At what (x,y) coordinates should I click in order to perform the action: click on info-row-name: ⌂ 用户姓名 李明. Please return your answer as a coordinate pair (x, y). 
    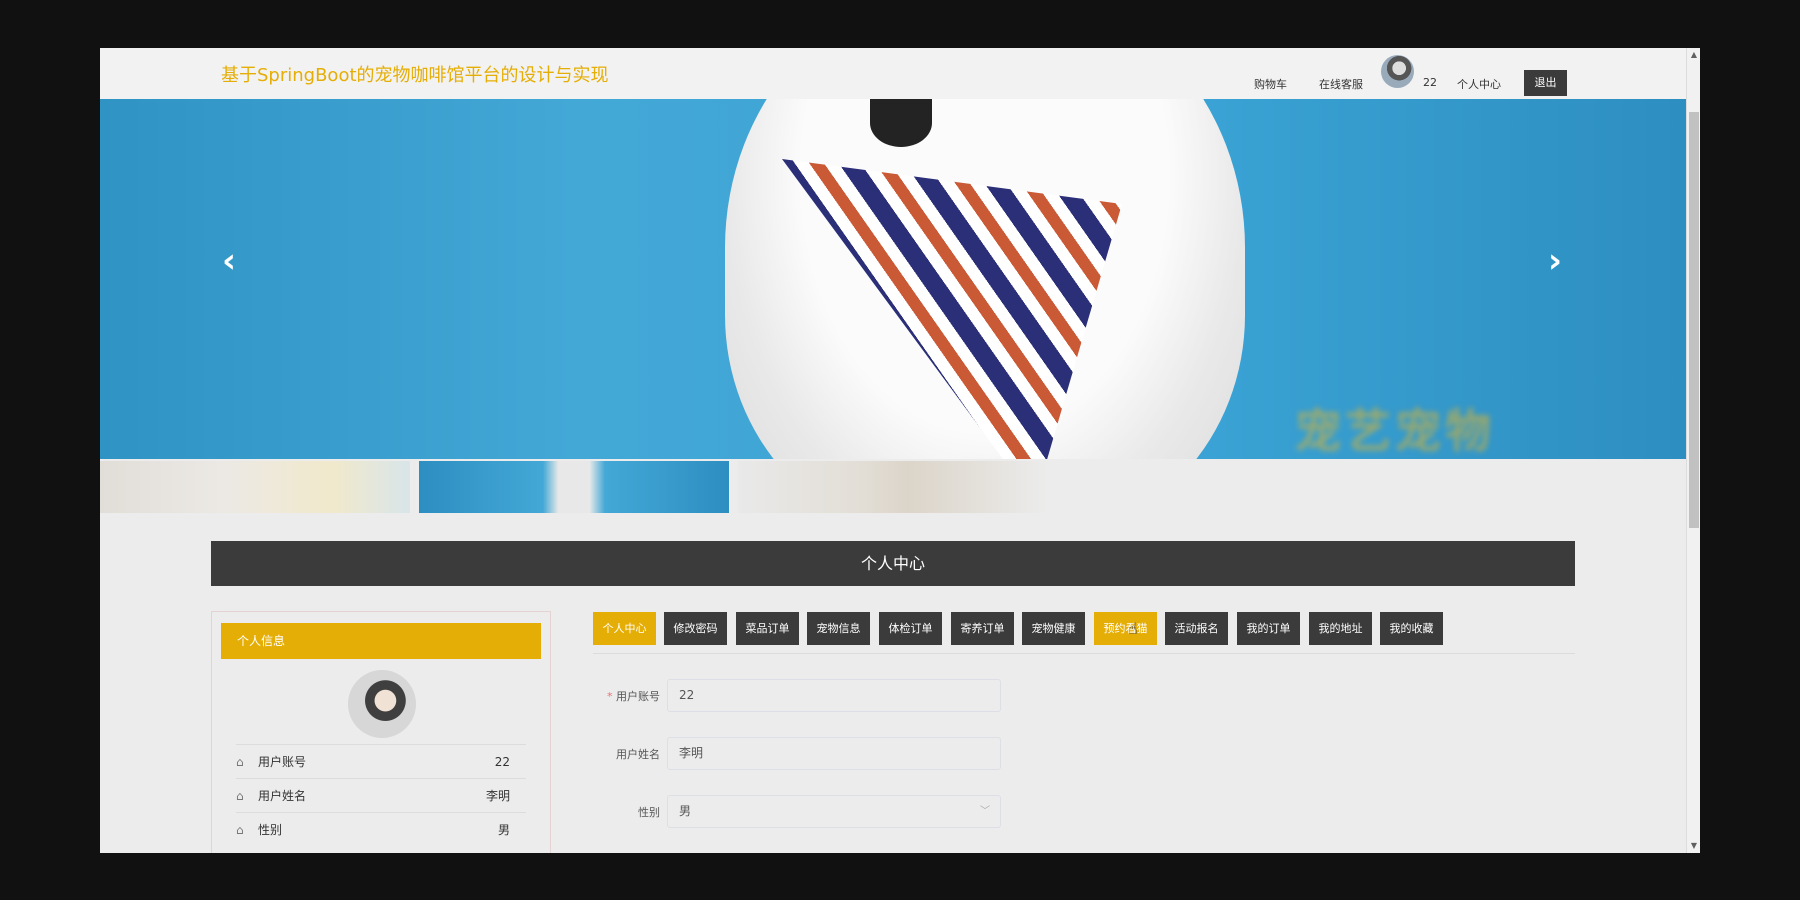
    Looking at the image, I should click on (381, 795).